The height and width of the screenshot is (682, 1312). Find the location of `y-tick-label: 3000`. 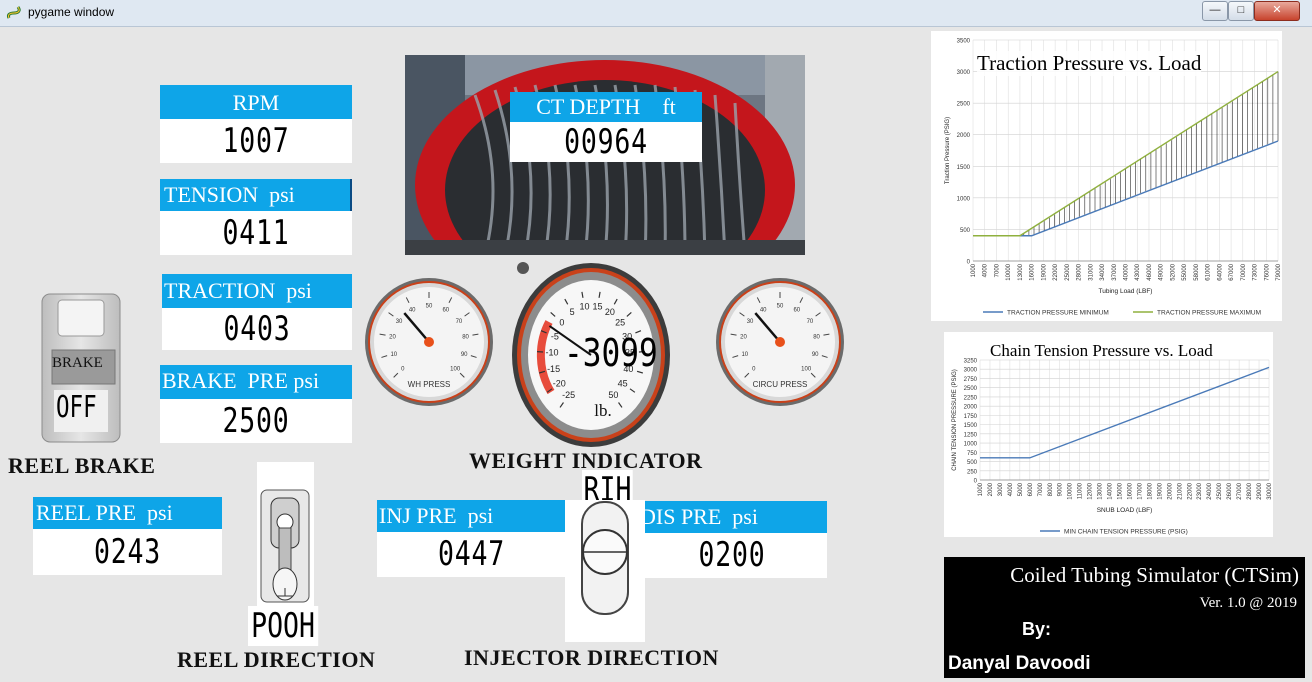

y-tick-label: 3000 is located at coordinates (971, 371).